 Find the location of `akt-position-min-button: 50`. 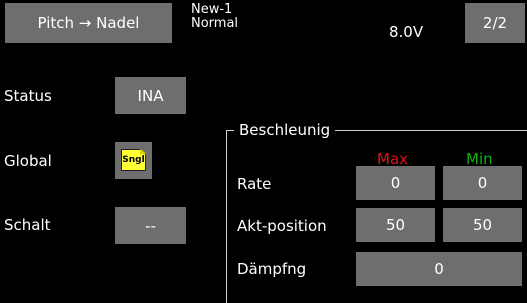

akt-position-min-button: 50 is located at coordinates (482, 225).